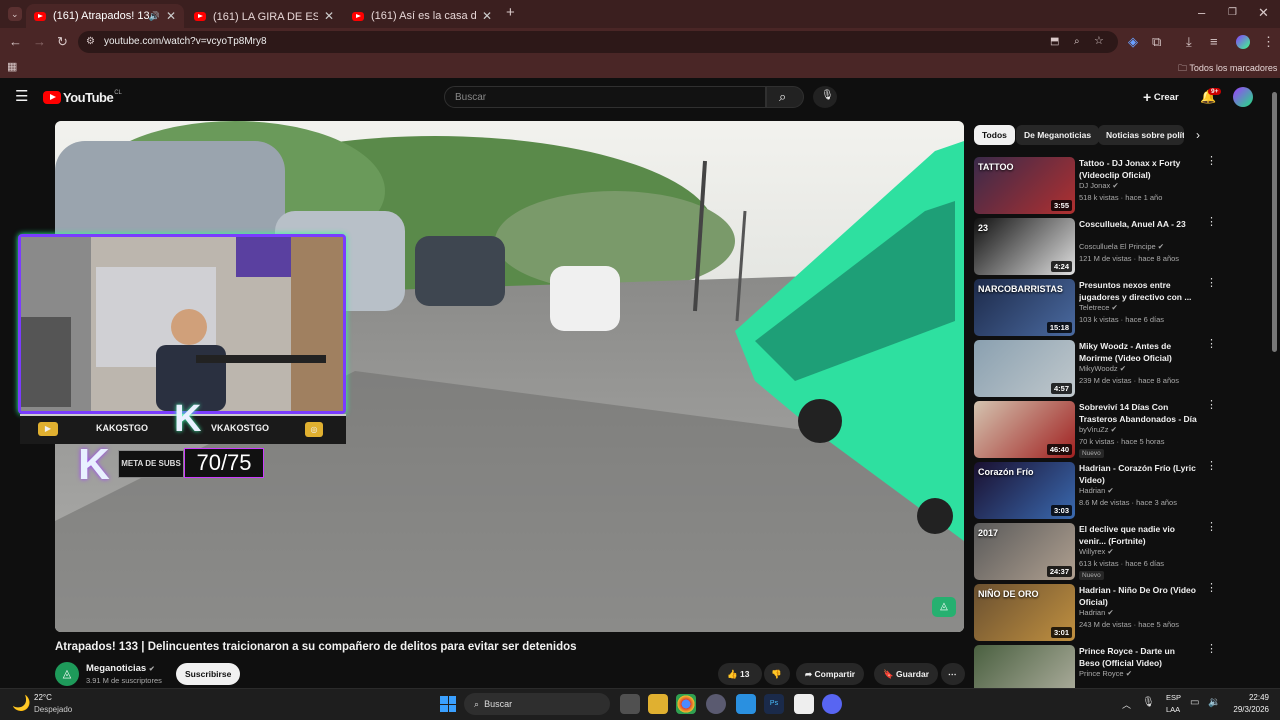  What do you see at coordinates (62, 42) in the screenshot?
I see `reload-icon: ↻` at bounding box center [62, 42].